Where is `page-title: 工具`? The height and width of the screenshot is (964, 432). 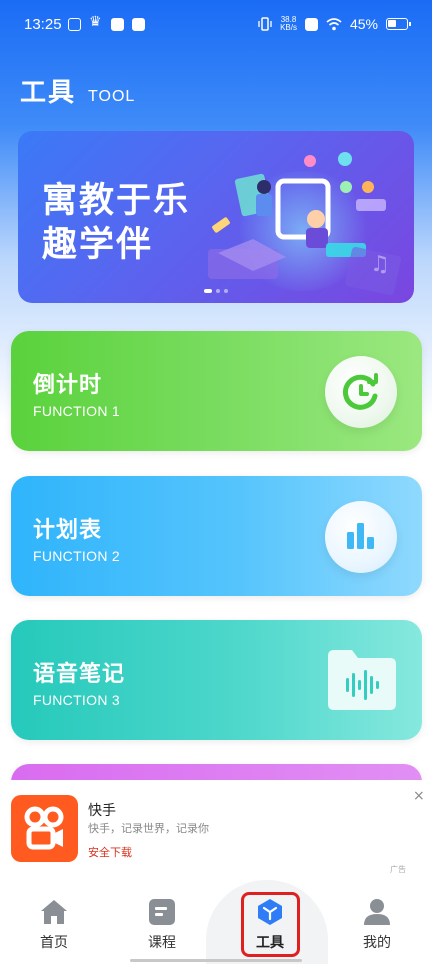 page-title: 工具 is located at coordinates (48, 93).